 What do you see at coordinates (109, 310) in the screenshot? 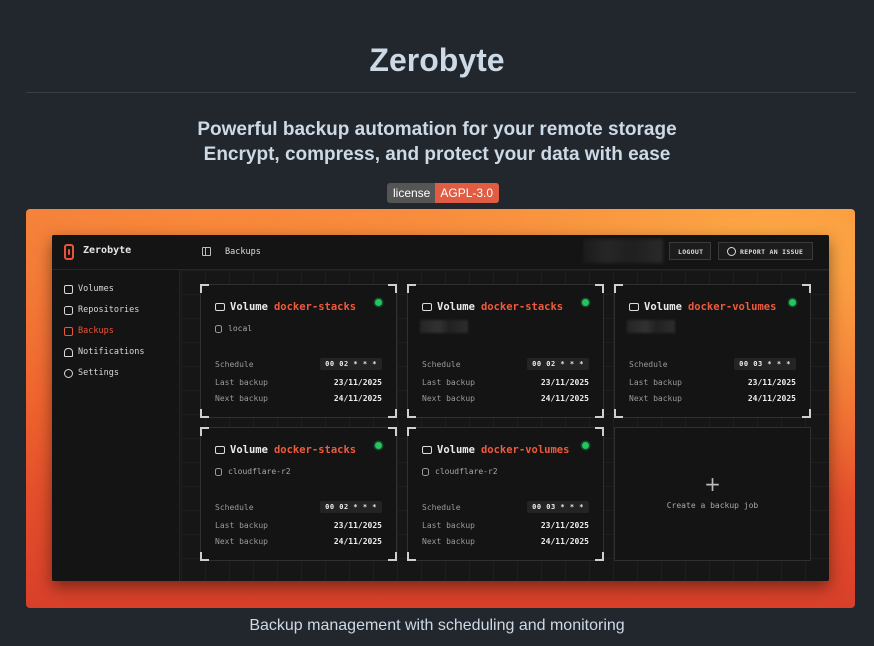
I see `sidebar-item-label: Repositories` at bounding box center [109, 310].